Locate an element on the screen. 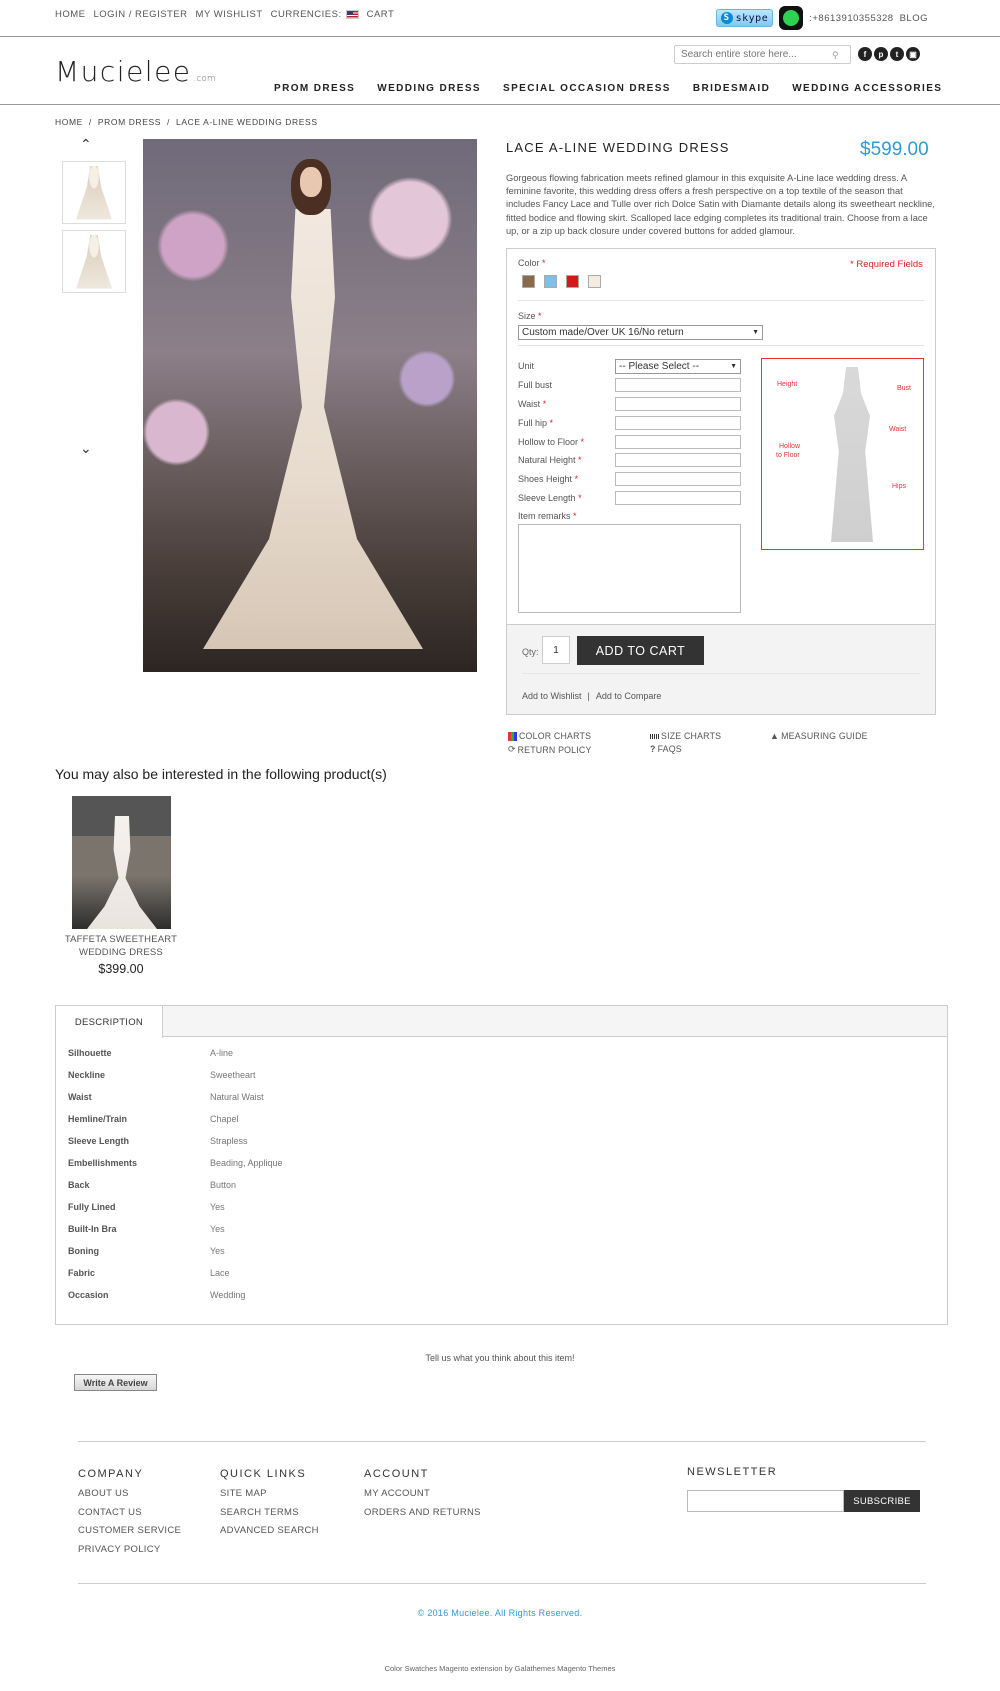 Image resolution: width=1000 pixels, height=1691 pixels. measuring-guide-link: ▲ MEASURING GUIDE is located at coordinates (819, 736).